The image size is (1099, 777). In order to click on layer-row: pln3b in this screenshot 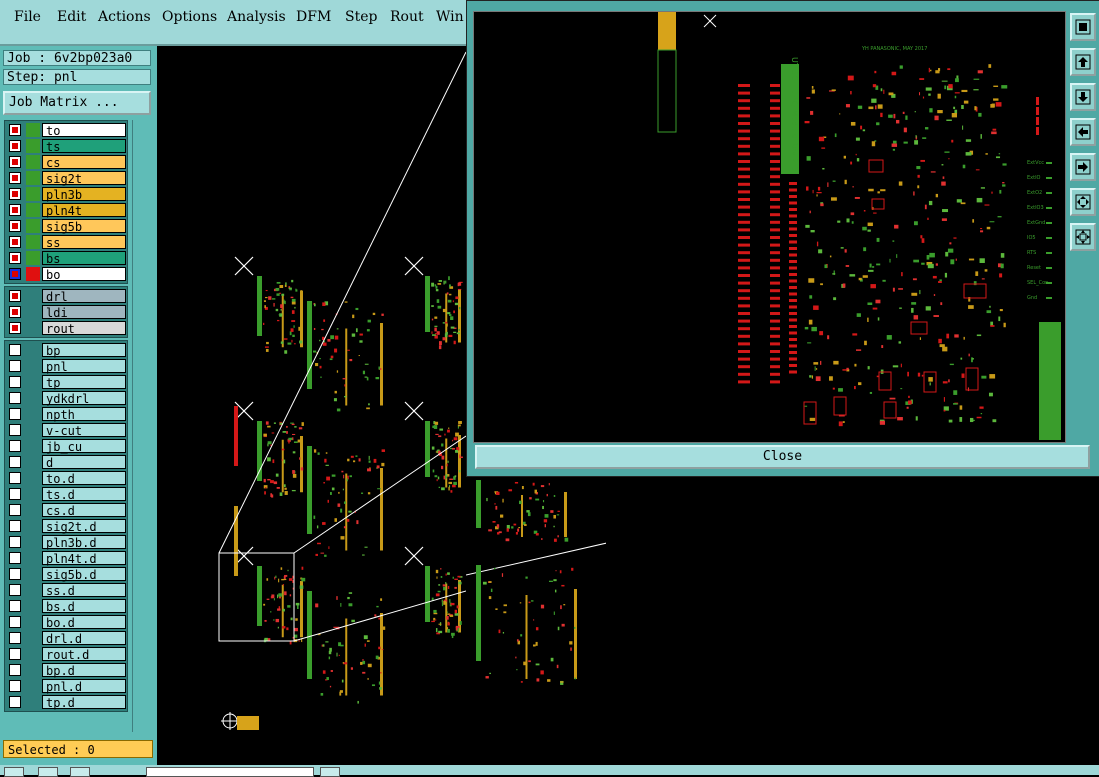, I will do `click(66, 194)`.